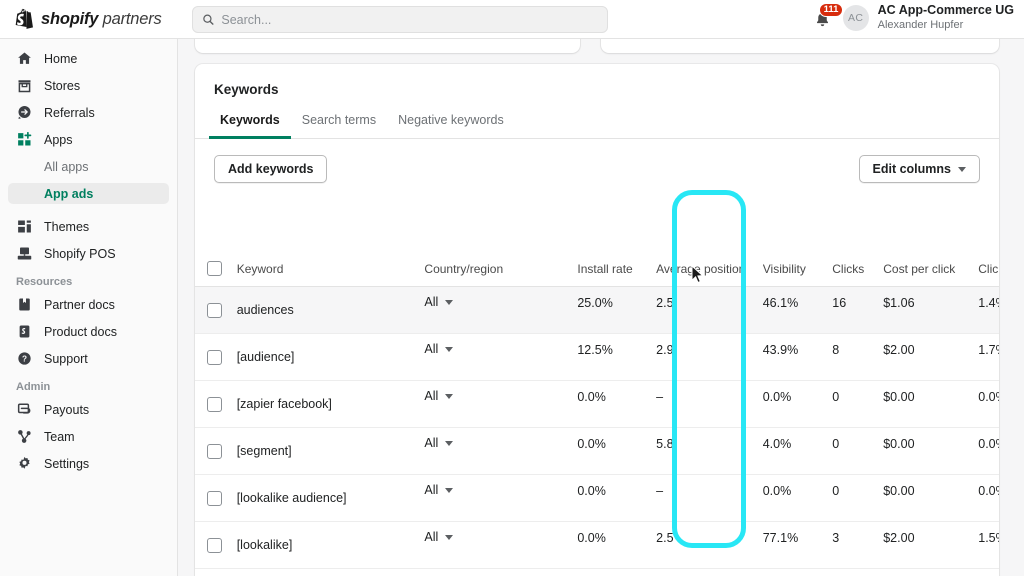 The height and width of the screenshot is (576, 1024). I want to click on sidebar-subitem-label: App ads, so click(69, 193).